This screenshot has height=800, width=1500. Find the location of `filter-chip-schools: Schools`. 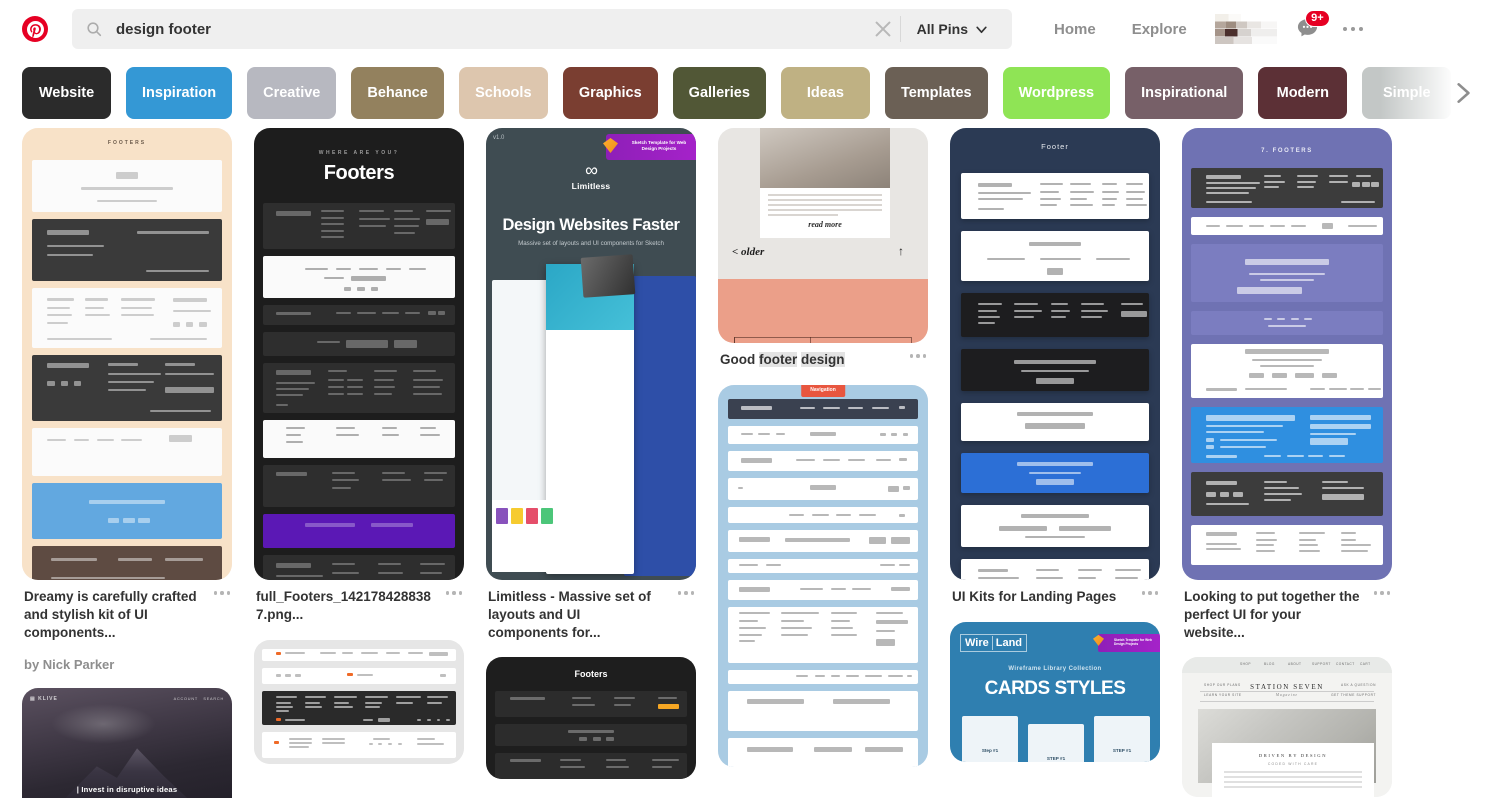

filter-chip-schools: Schools is located at coordinates (503, 93).